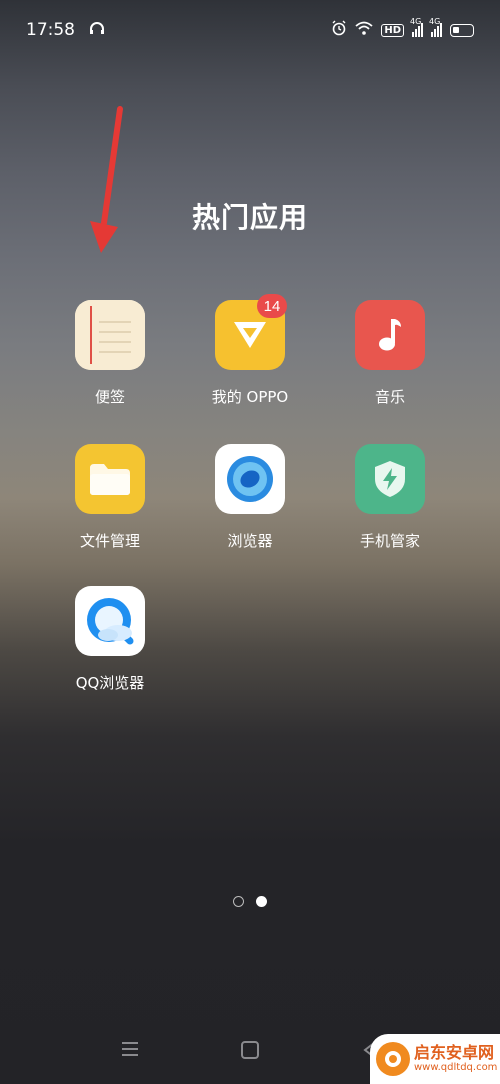  I want to click on signal-label-1: 4G, so click(416, 21).